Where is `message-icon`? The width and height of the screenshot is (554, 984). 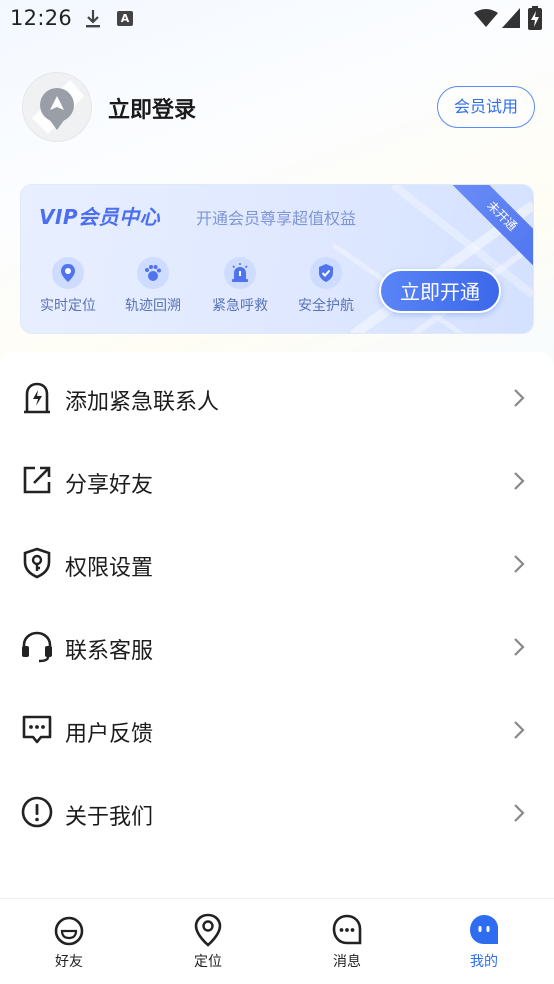 message-icon is located at coordinates (347, 929).